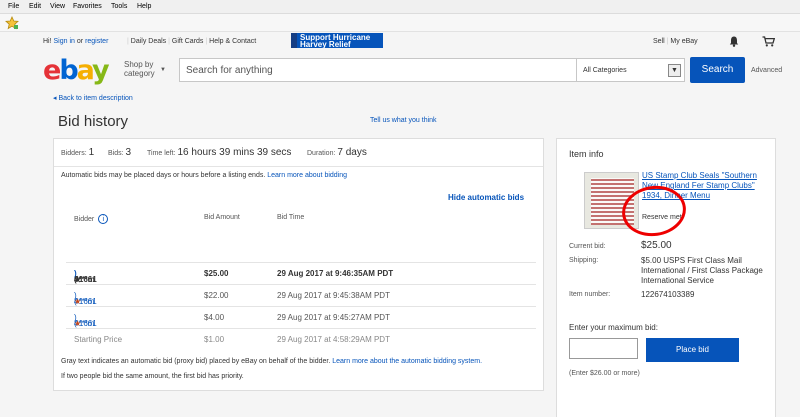 This screenshot has height=417, width=800. What do you see at coordinates (333, 295) in the screenshot?
I see `bid-time-cell: 29 Aug 2017 at 9:45:38AM PDT` at bounding box center [333, 295].